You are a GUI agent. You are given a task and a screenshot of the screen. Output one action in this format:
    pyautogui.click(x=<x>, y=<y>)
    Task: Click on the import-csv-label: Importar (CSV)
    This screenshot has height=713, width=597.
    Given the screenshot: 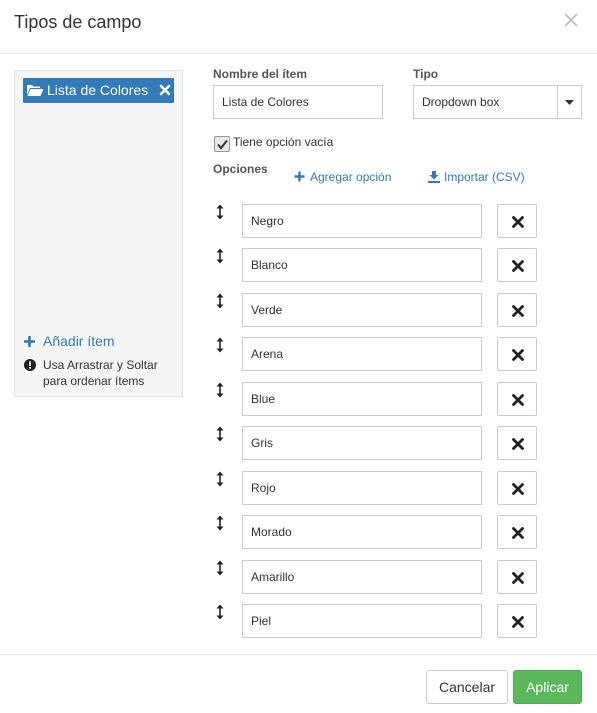 What is the action you would take?
    pyautogui.click(x=484, y=177)
    